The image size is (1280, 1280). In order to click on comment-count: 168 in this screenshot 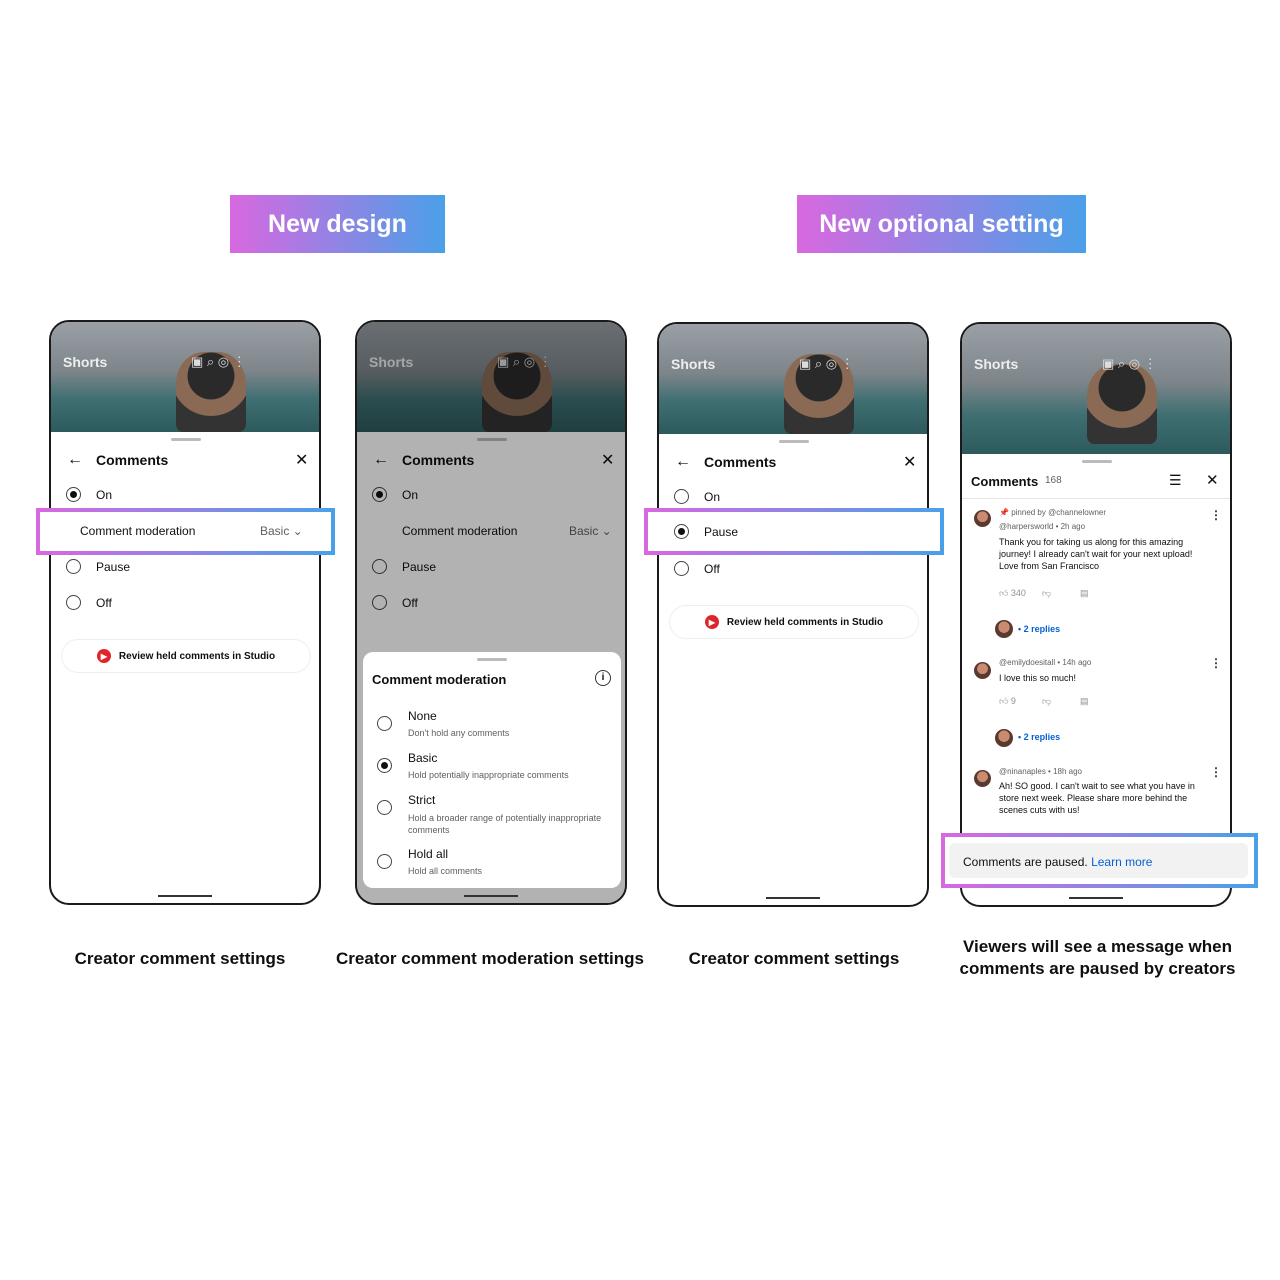, I will do `click(1053, 480)`.